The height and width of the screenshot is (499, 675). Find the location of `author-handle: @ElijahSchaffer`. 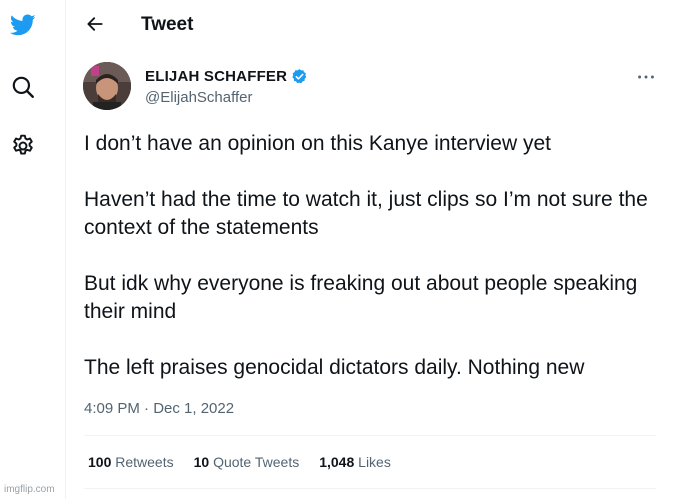

author-handle: @ElijahSchaffer is located at coordinates (199, 97).